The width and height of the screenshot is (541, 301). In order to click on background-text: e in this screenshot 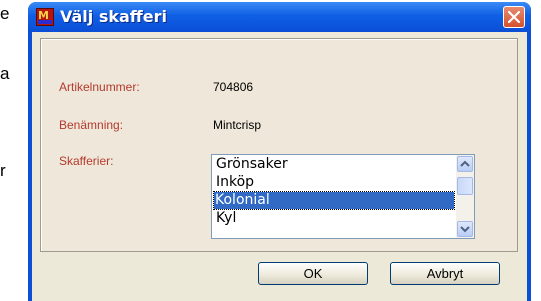, I will do `click(5, 13)`.